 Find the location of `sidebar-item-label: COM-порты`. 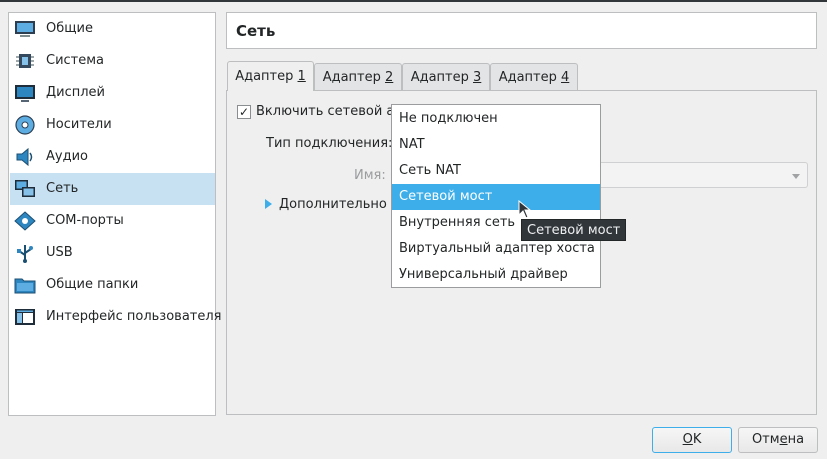

sidebar-item-label: COM-порты is located at coordinates (85, 220).